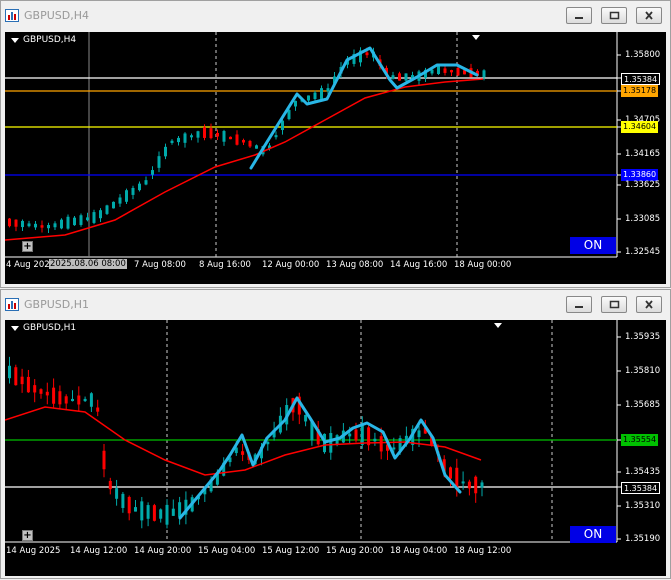 This screenshot has width=671, height=580. I want to click on price-tick: 1.32545, so click(643, 252).